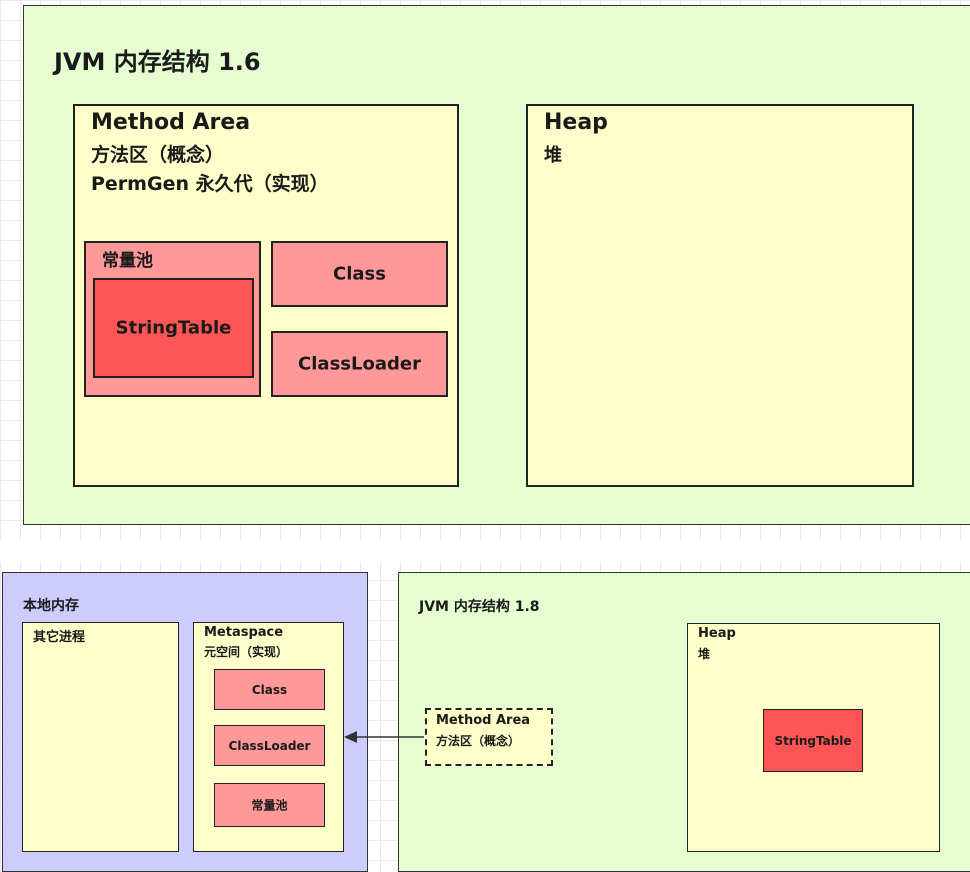  I want to click on jvm16-method-area-permgen: PermGen 永久代（实现）, so click(210, 184).